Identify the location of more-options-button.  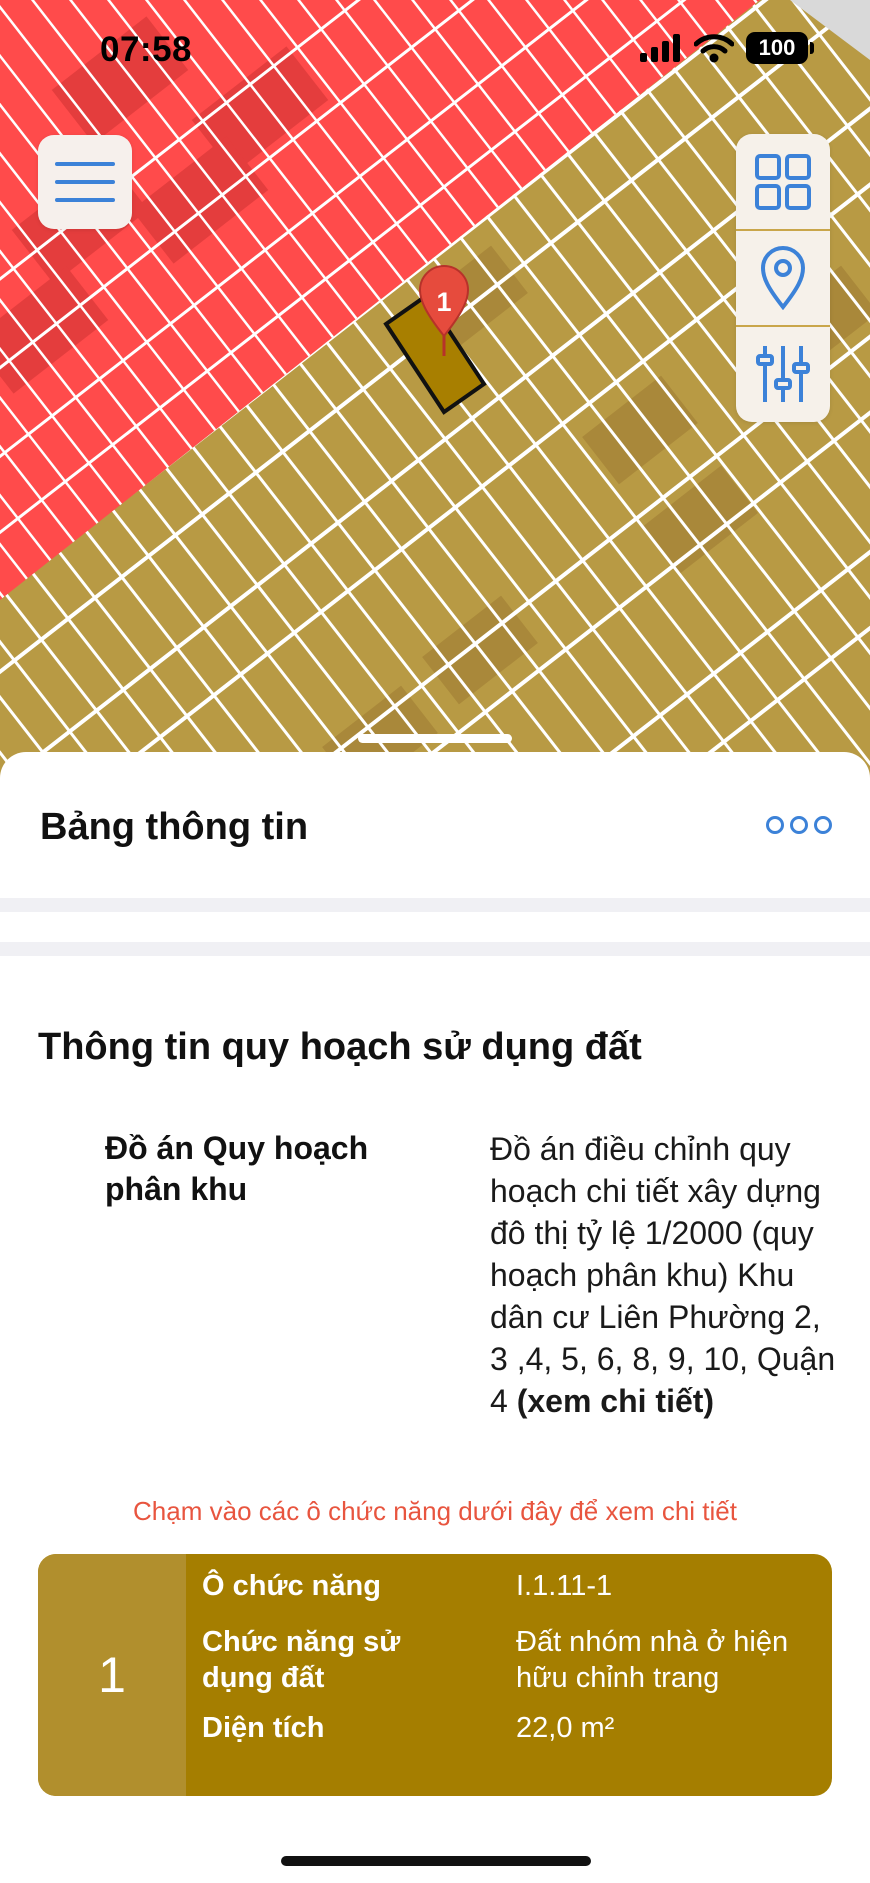
(799, 825).